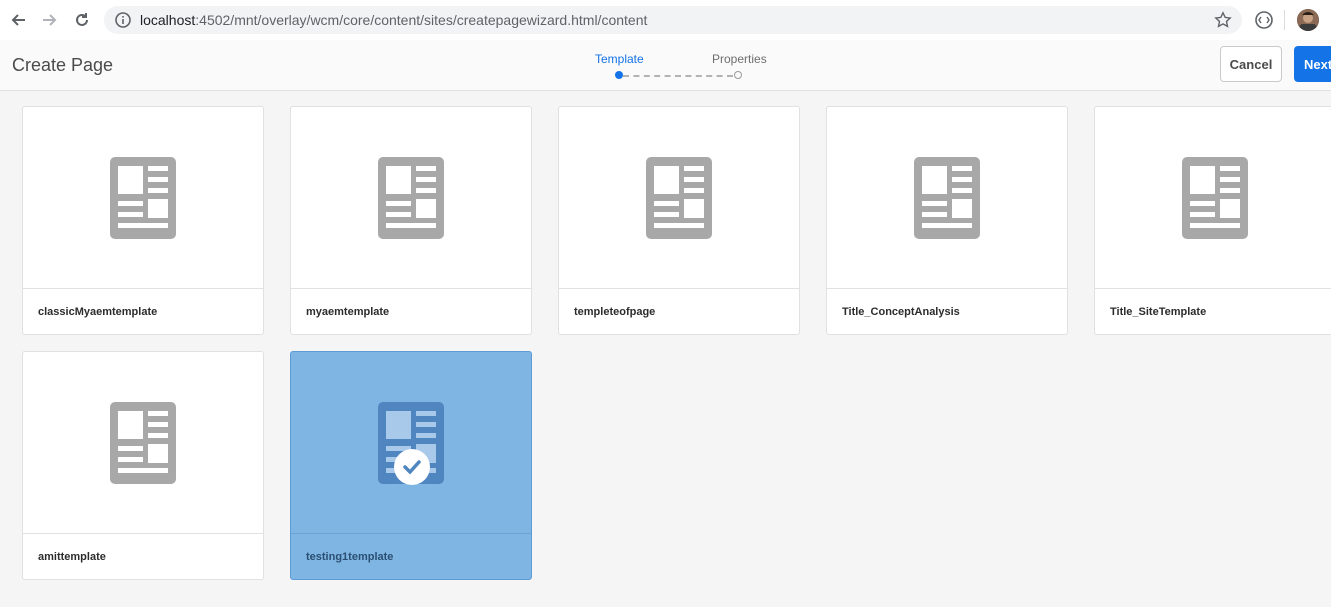 The width and height of the screenshot is (1331, 607). I want to click on reload-icon, so click(82, 19).